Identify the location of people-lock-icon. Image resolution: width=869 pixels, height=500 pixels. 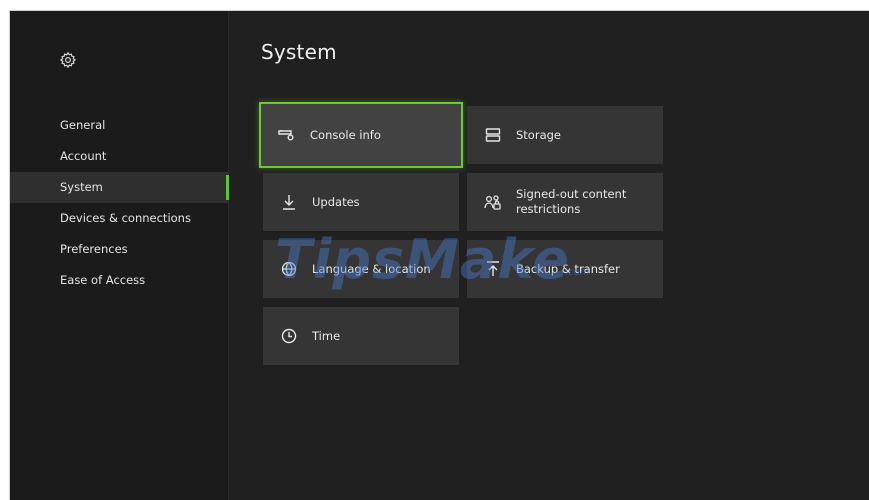
(493, 202).